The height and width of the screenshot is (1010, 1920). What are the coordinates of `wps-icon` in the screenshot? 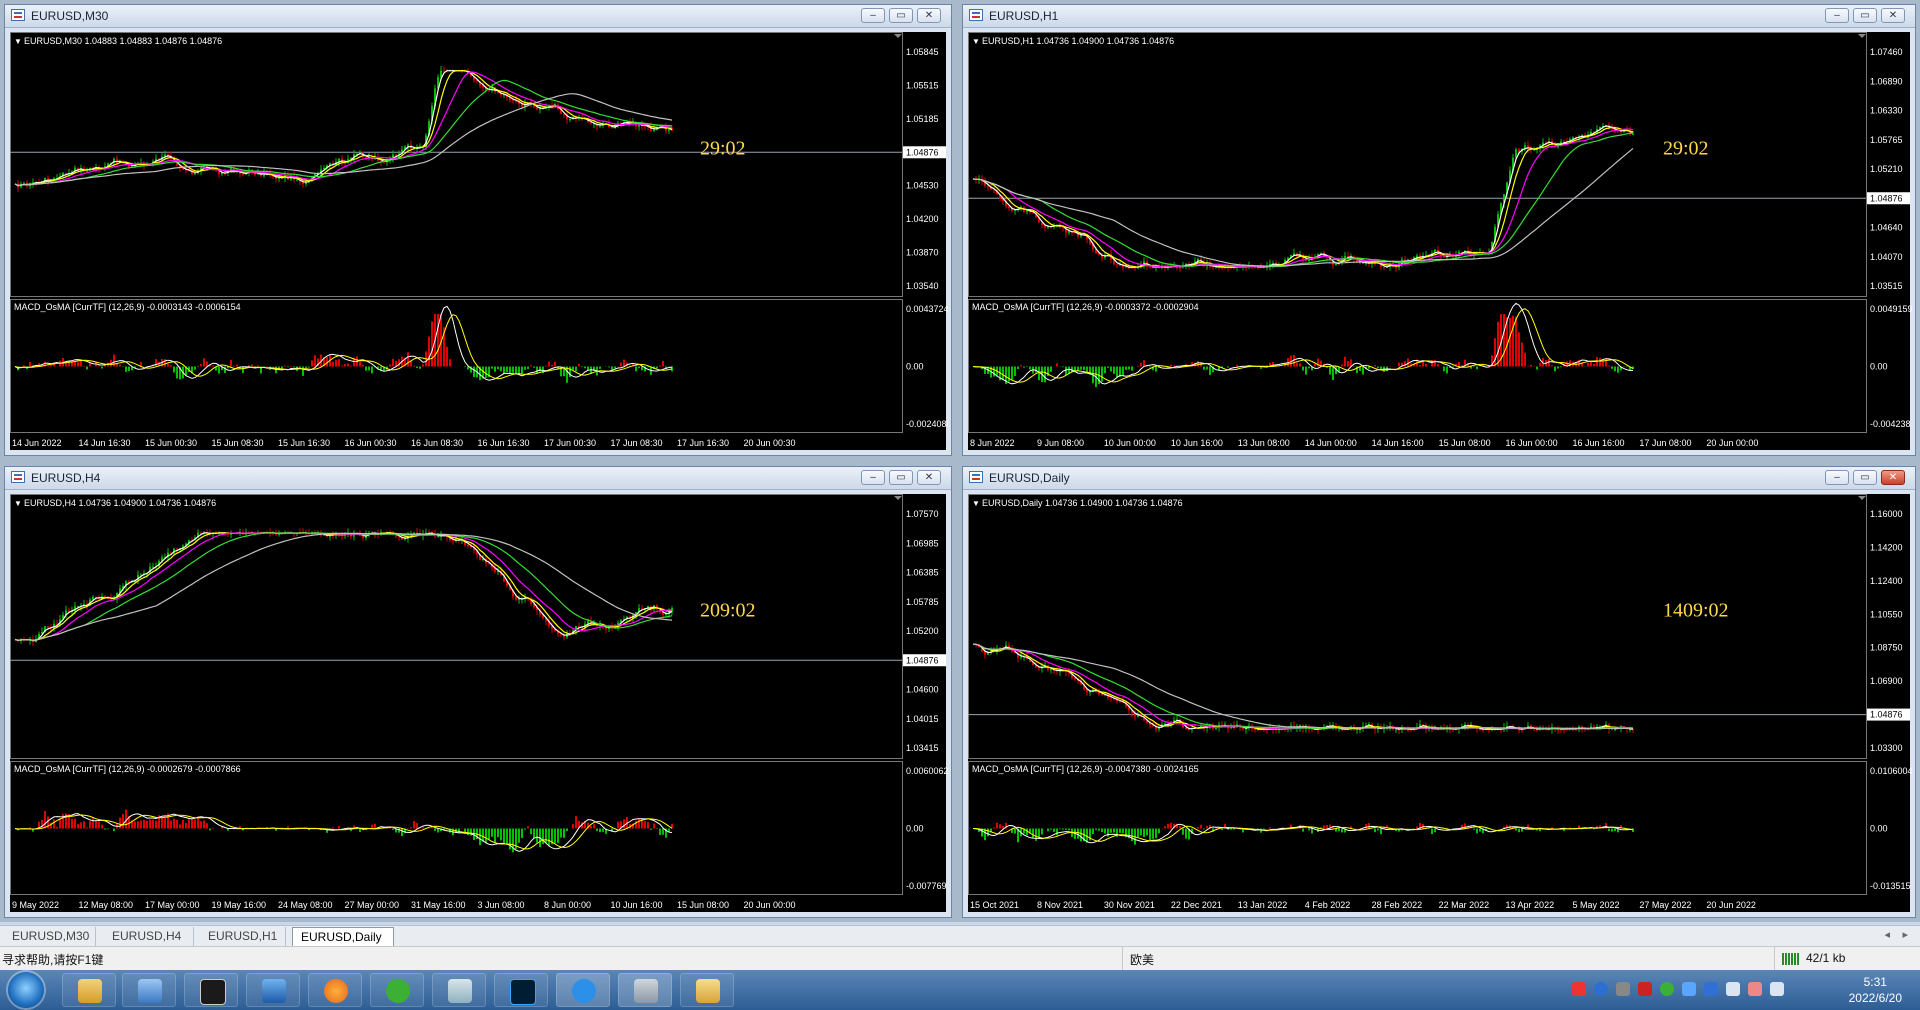 It's located at (1645, 989).